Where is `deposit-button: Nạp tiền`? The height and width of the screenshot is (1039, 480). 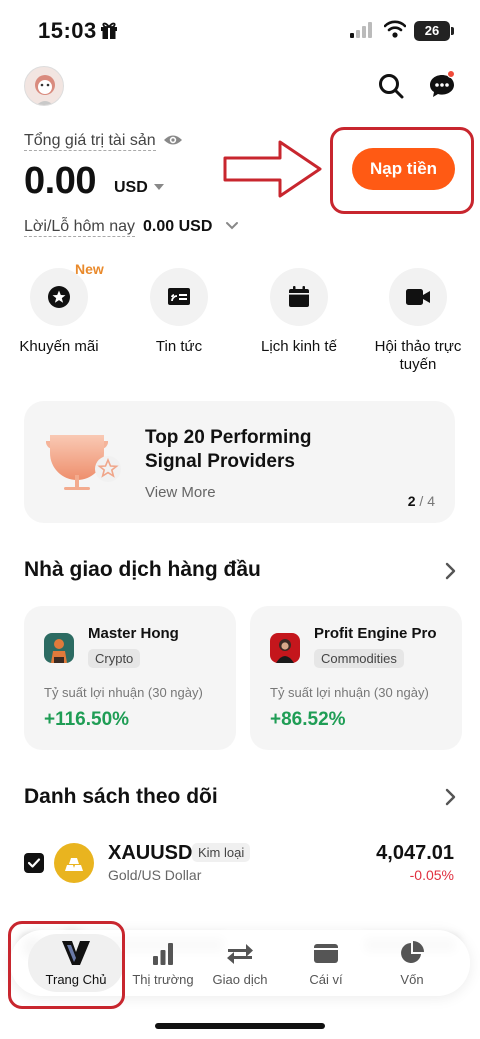
deposit-button: Nạp tiền is located at coordinates (403, 169).